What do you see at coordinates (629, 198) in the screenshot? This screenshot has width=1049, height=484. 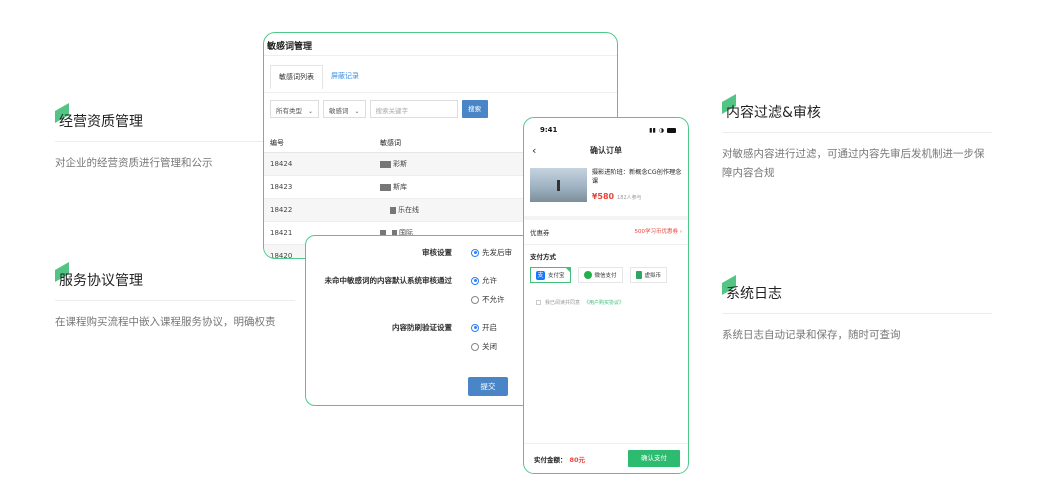 I see `buyer-count: 182人参与` at bounding box center [629, 198].